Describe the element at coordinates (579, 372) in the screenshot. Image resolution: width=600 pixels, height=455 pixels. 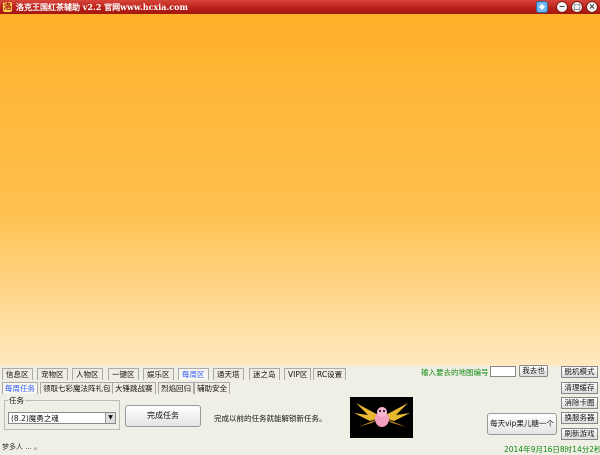
I see `offline-mode-button: 脱机模式` at that location.